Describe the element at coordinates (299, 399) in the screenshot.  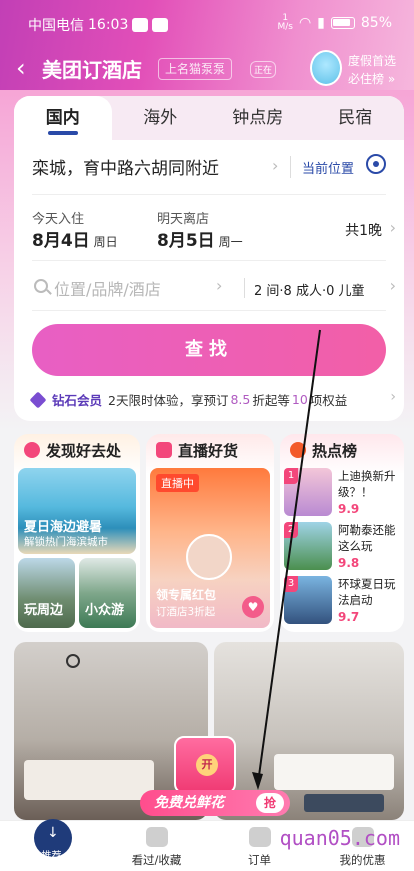
I see `vip-count: 10` at that location.